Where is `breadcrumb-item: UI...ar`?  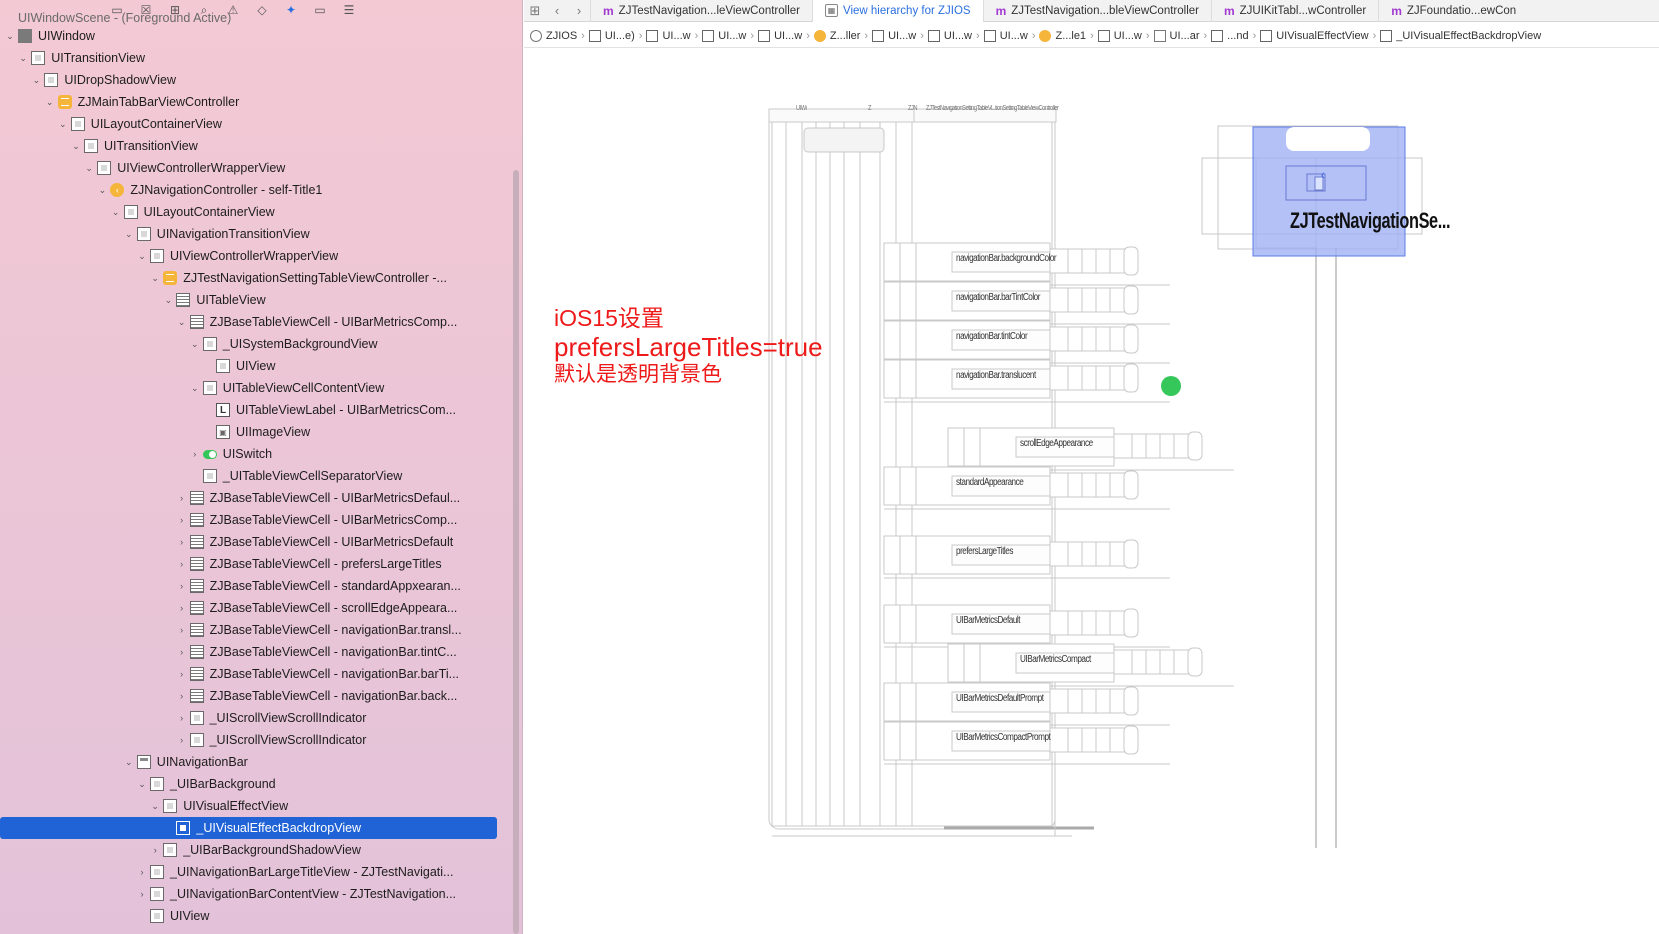 breadcrumb-item: UI...ar is located at coordinates (1176, 35).